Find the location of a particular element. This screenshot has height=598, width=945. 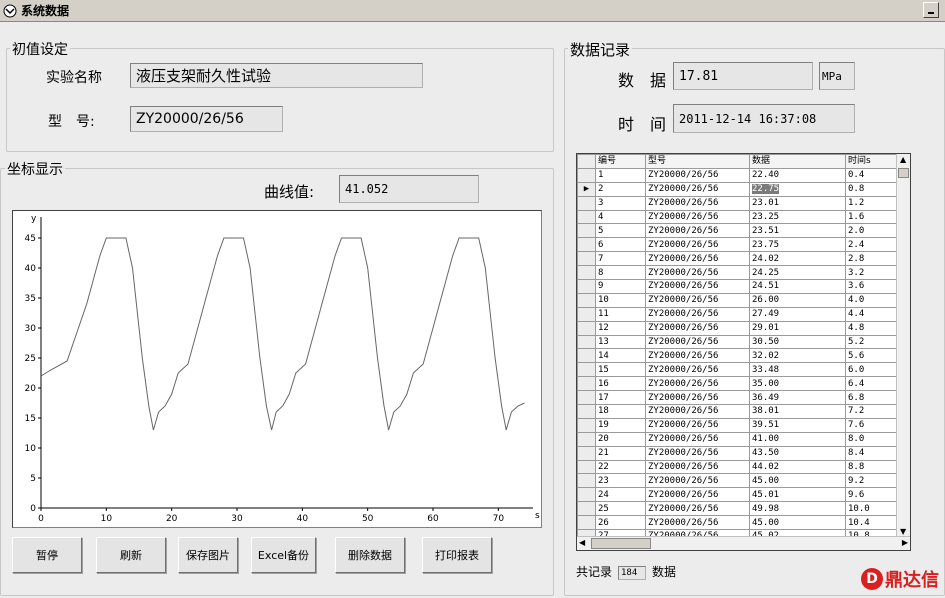

cell-id: 8 is located at coordinates (620, 273).